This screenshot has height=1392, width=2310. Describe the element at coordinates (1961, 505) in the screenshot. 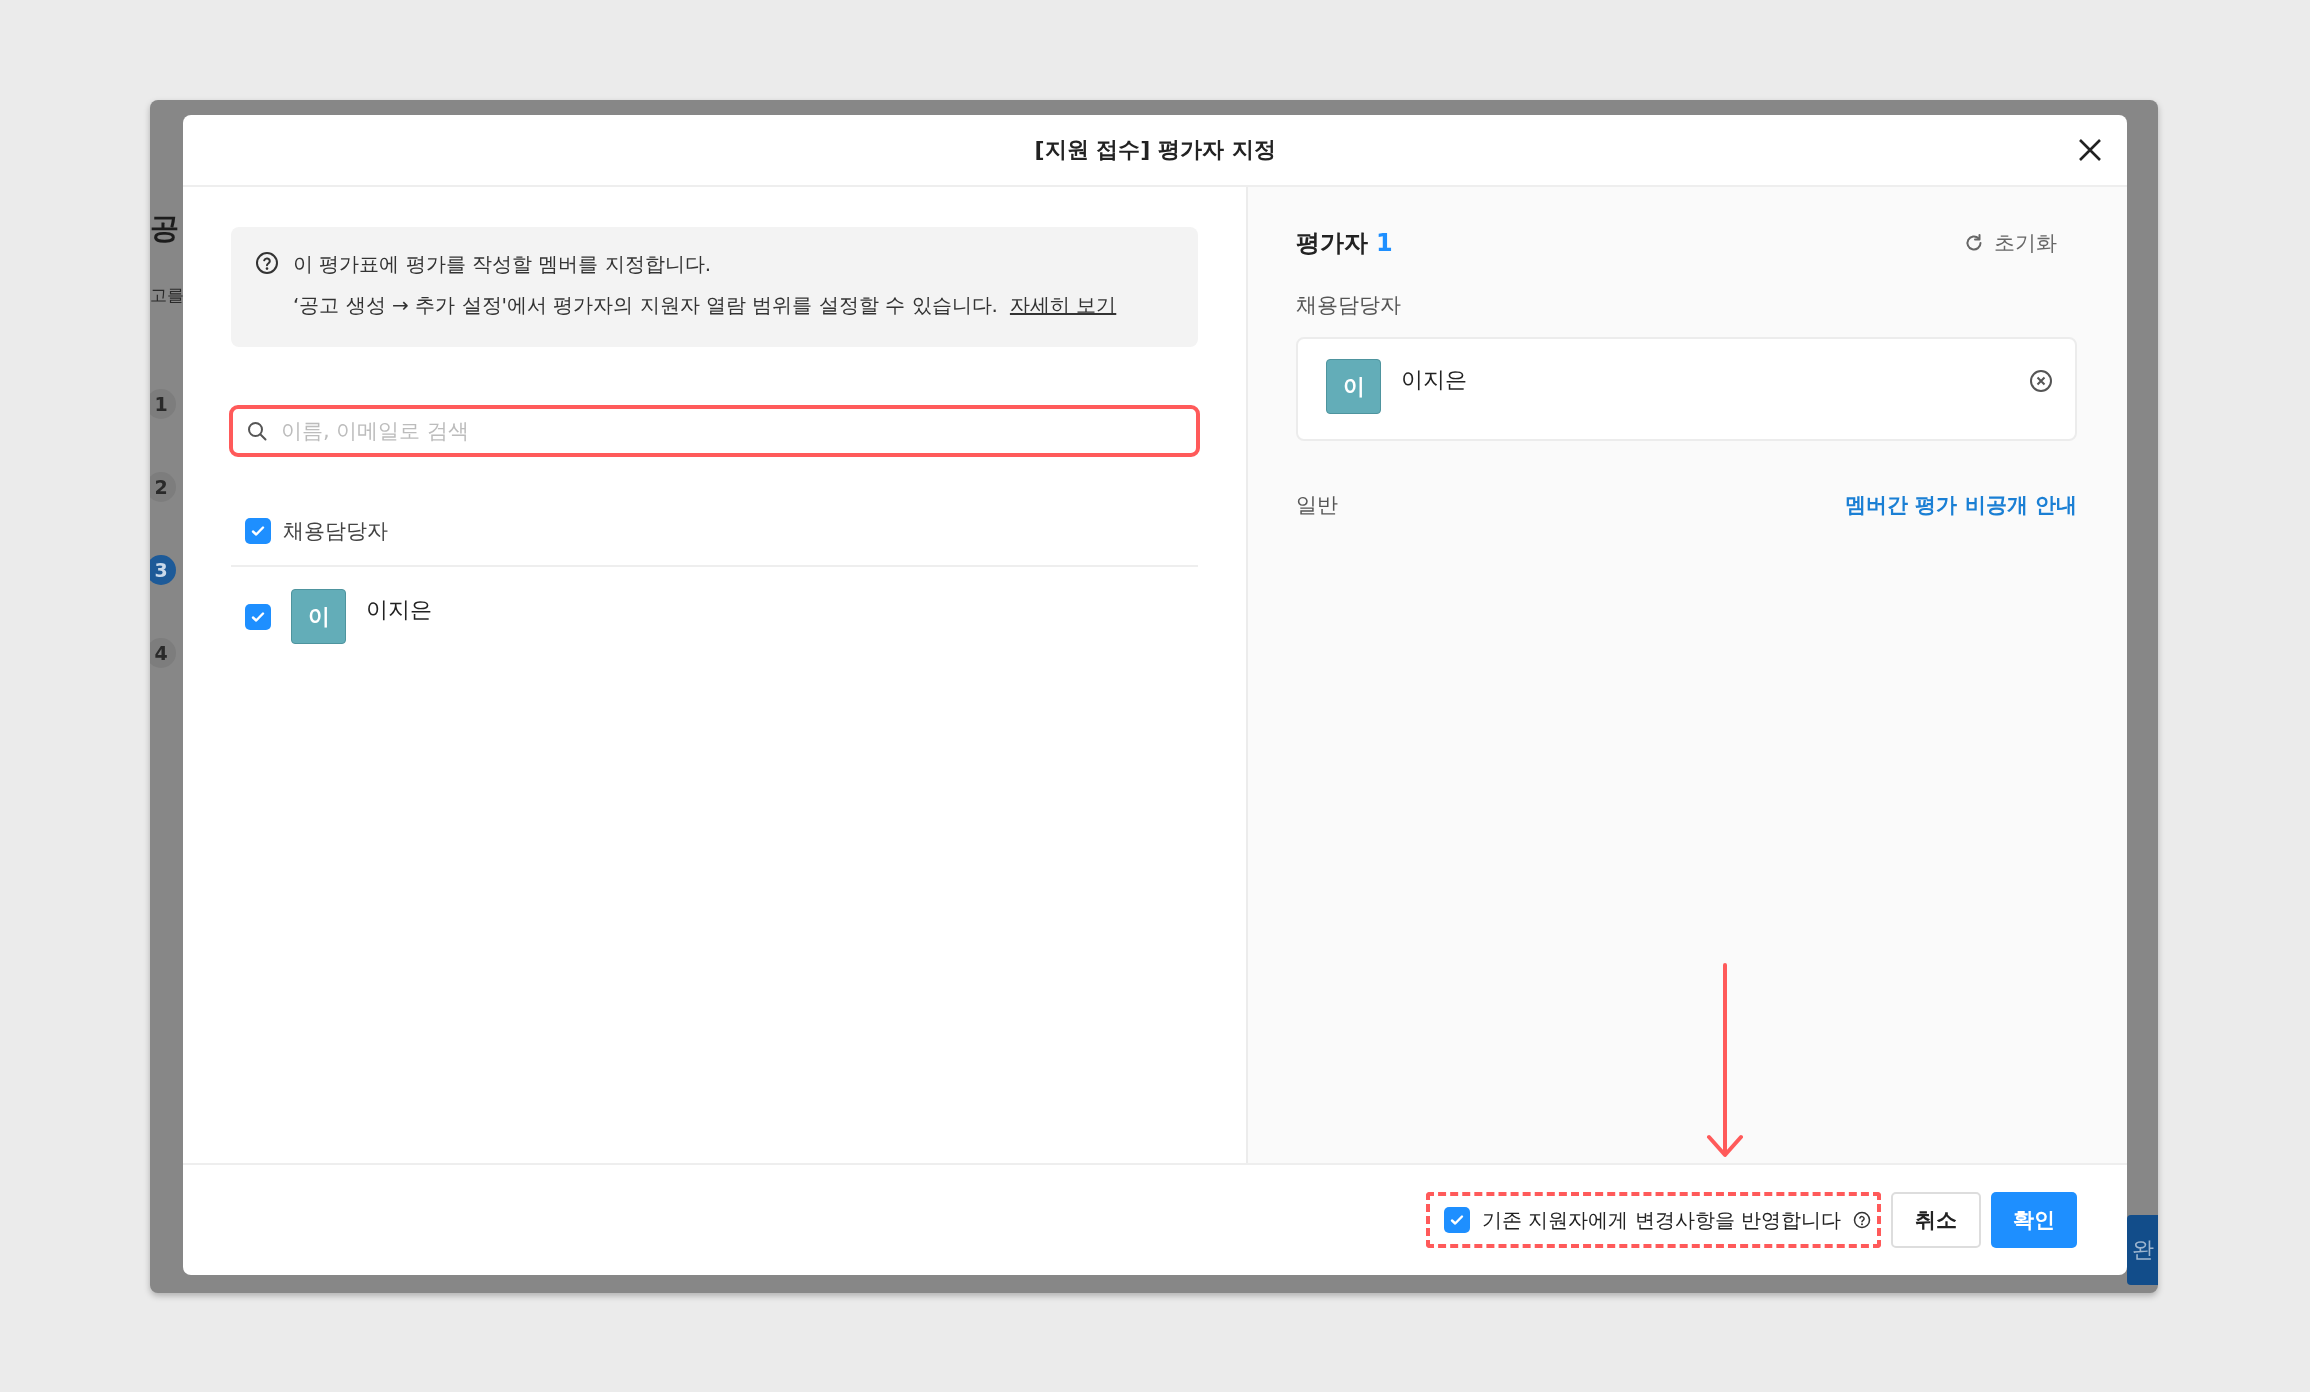

I see `privacy-info-link: 멤버간 평가 비공개 안내` at that location.